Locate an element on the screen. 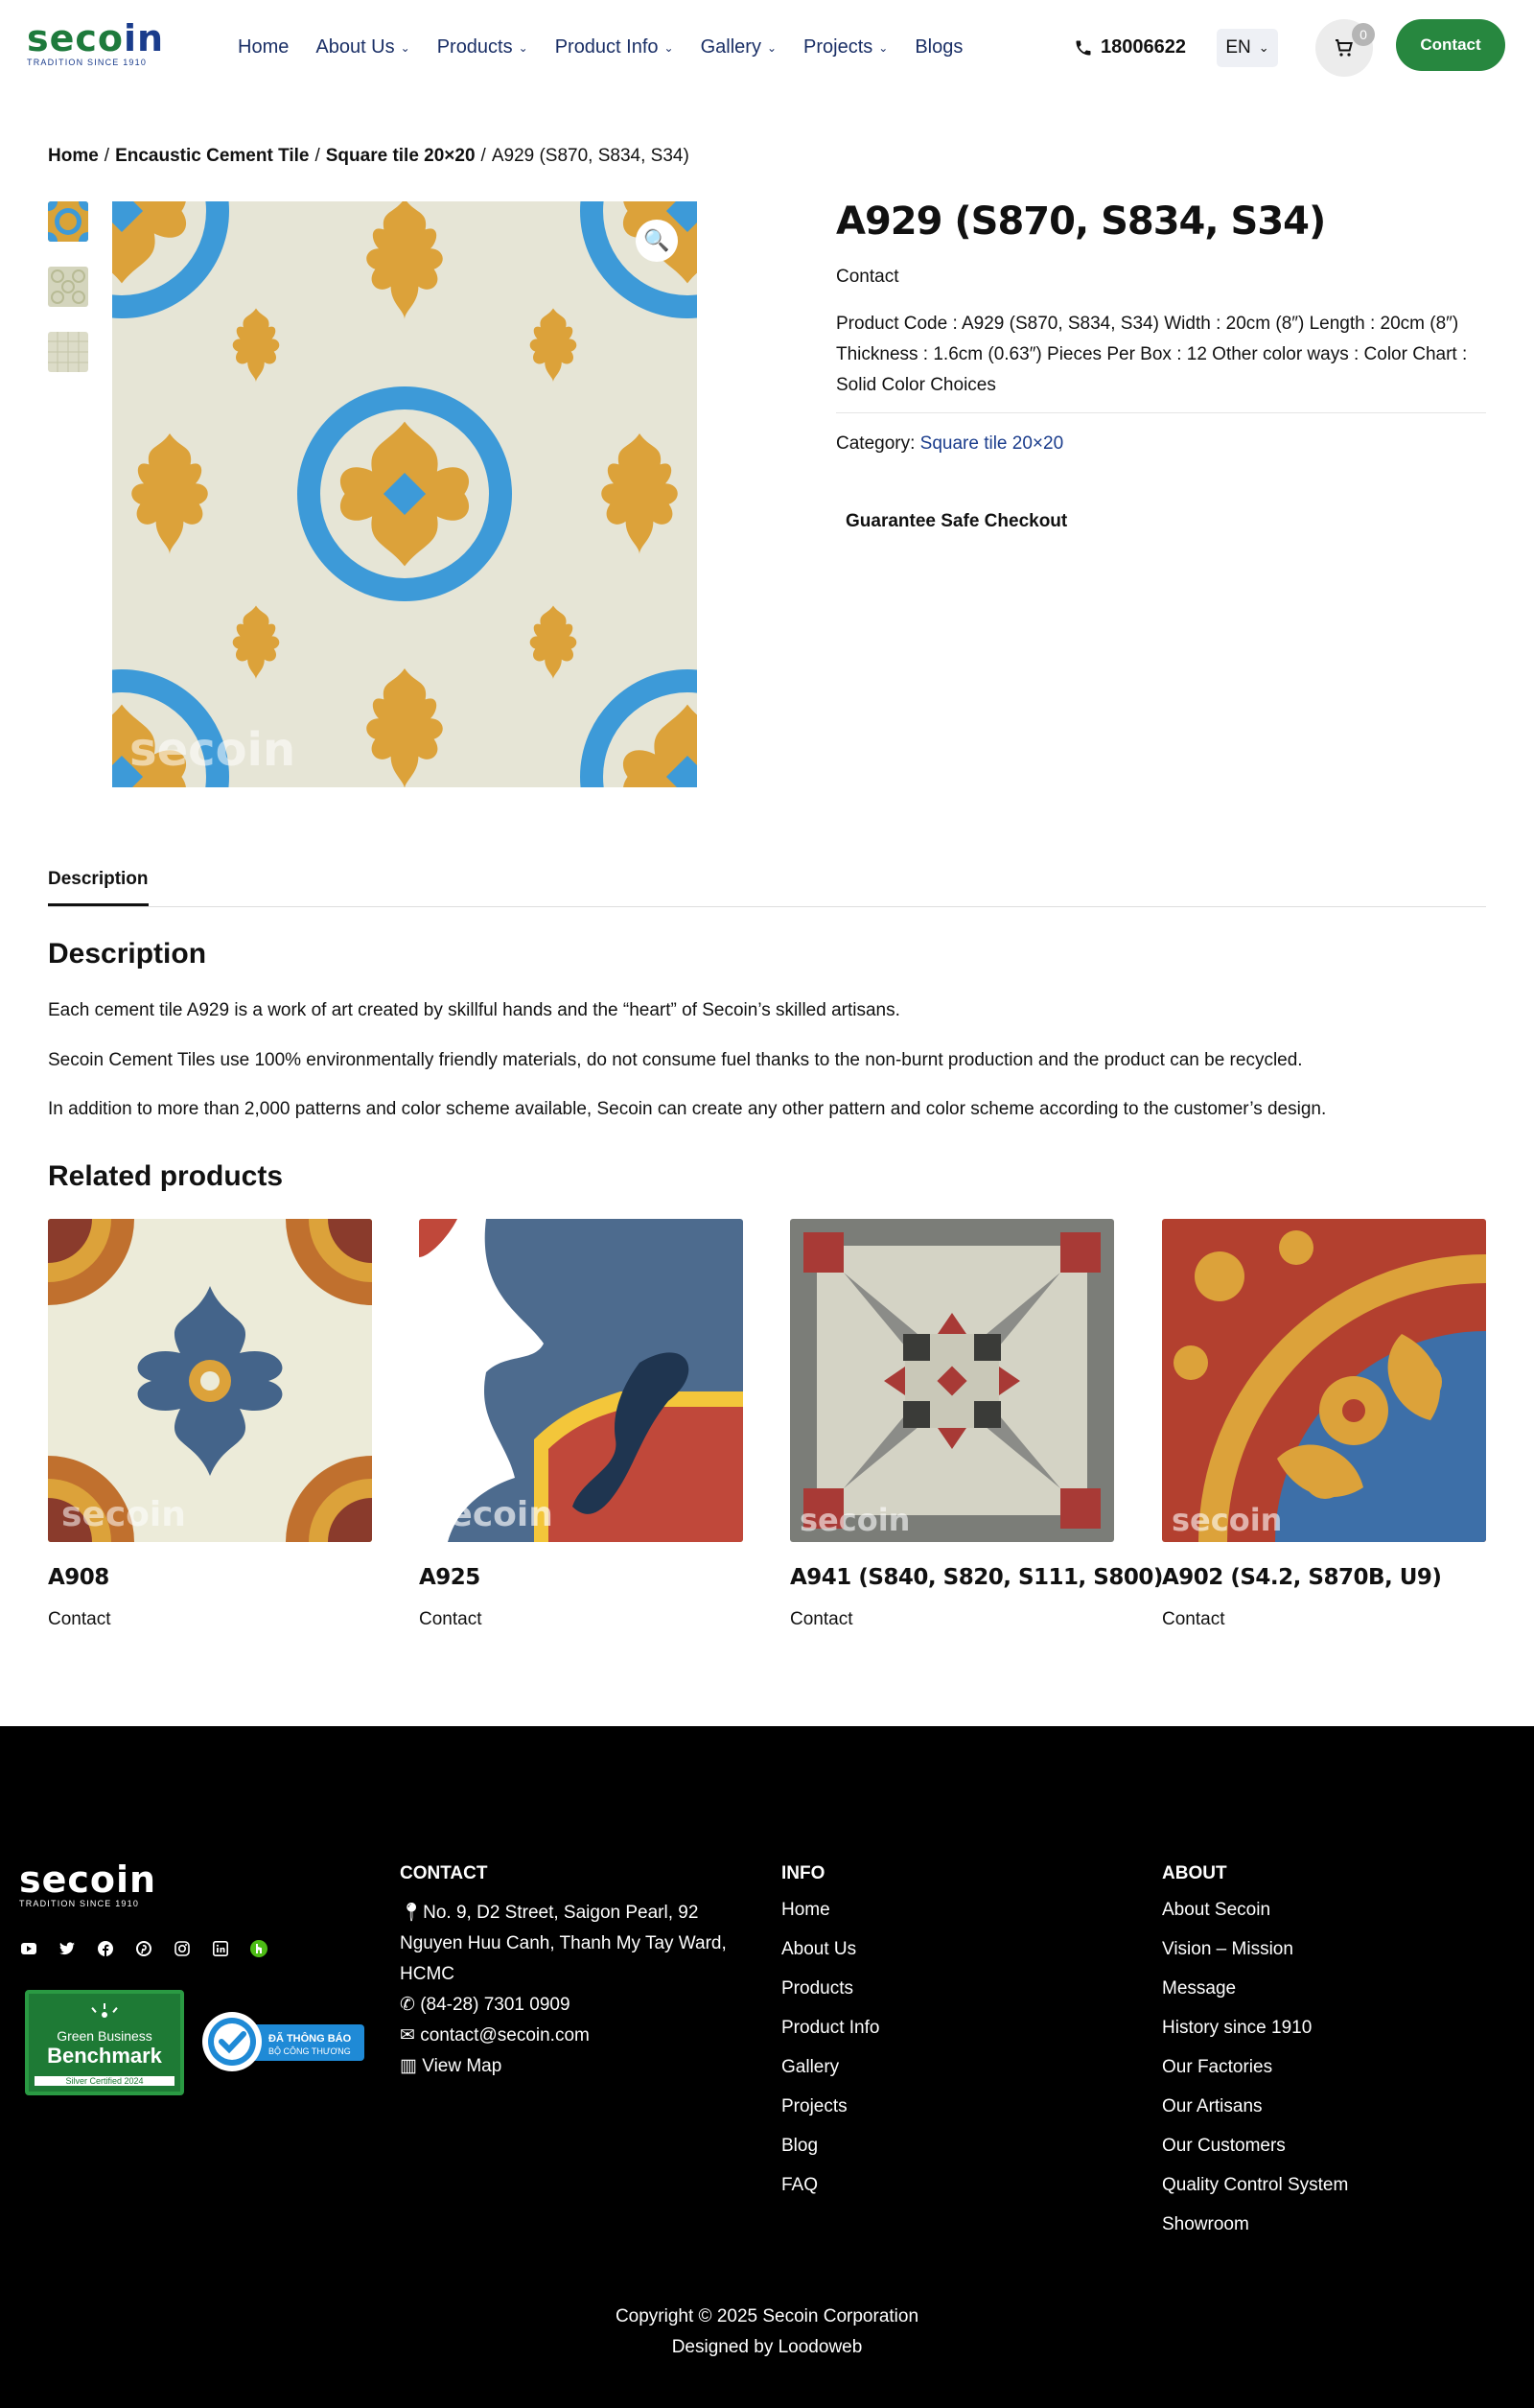  nav-product-info: Product Info ⌄ is located at coordinates (614, 47).